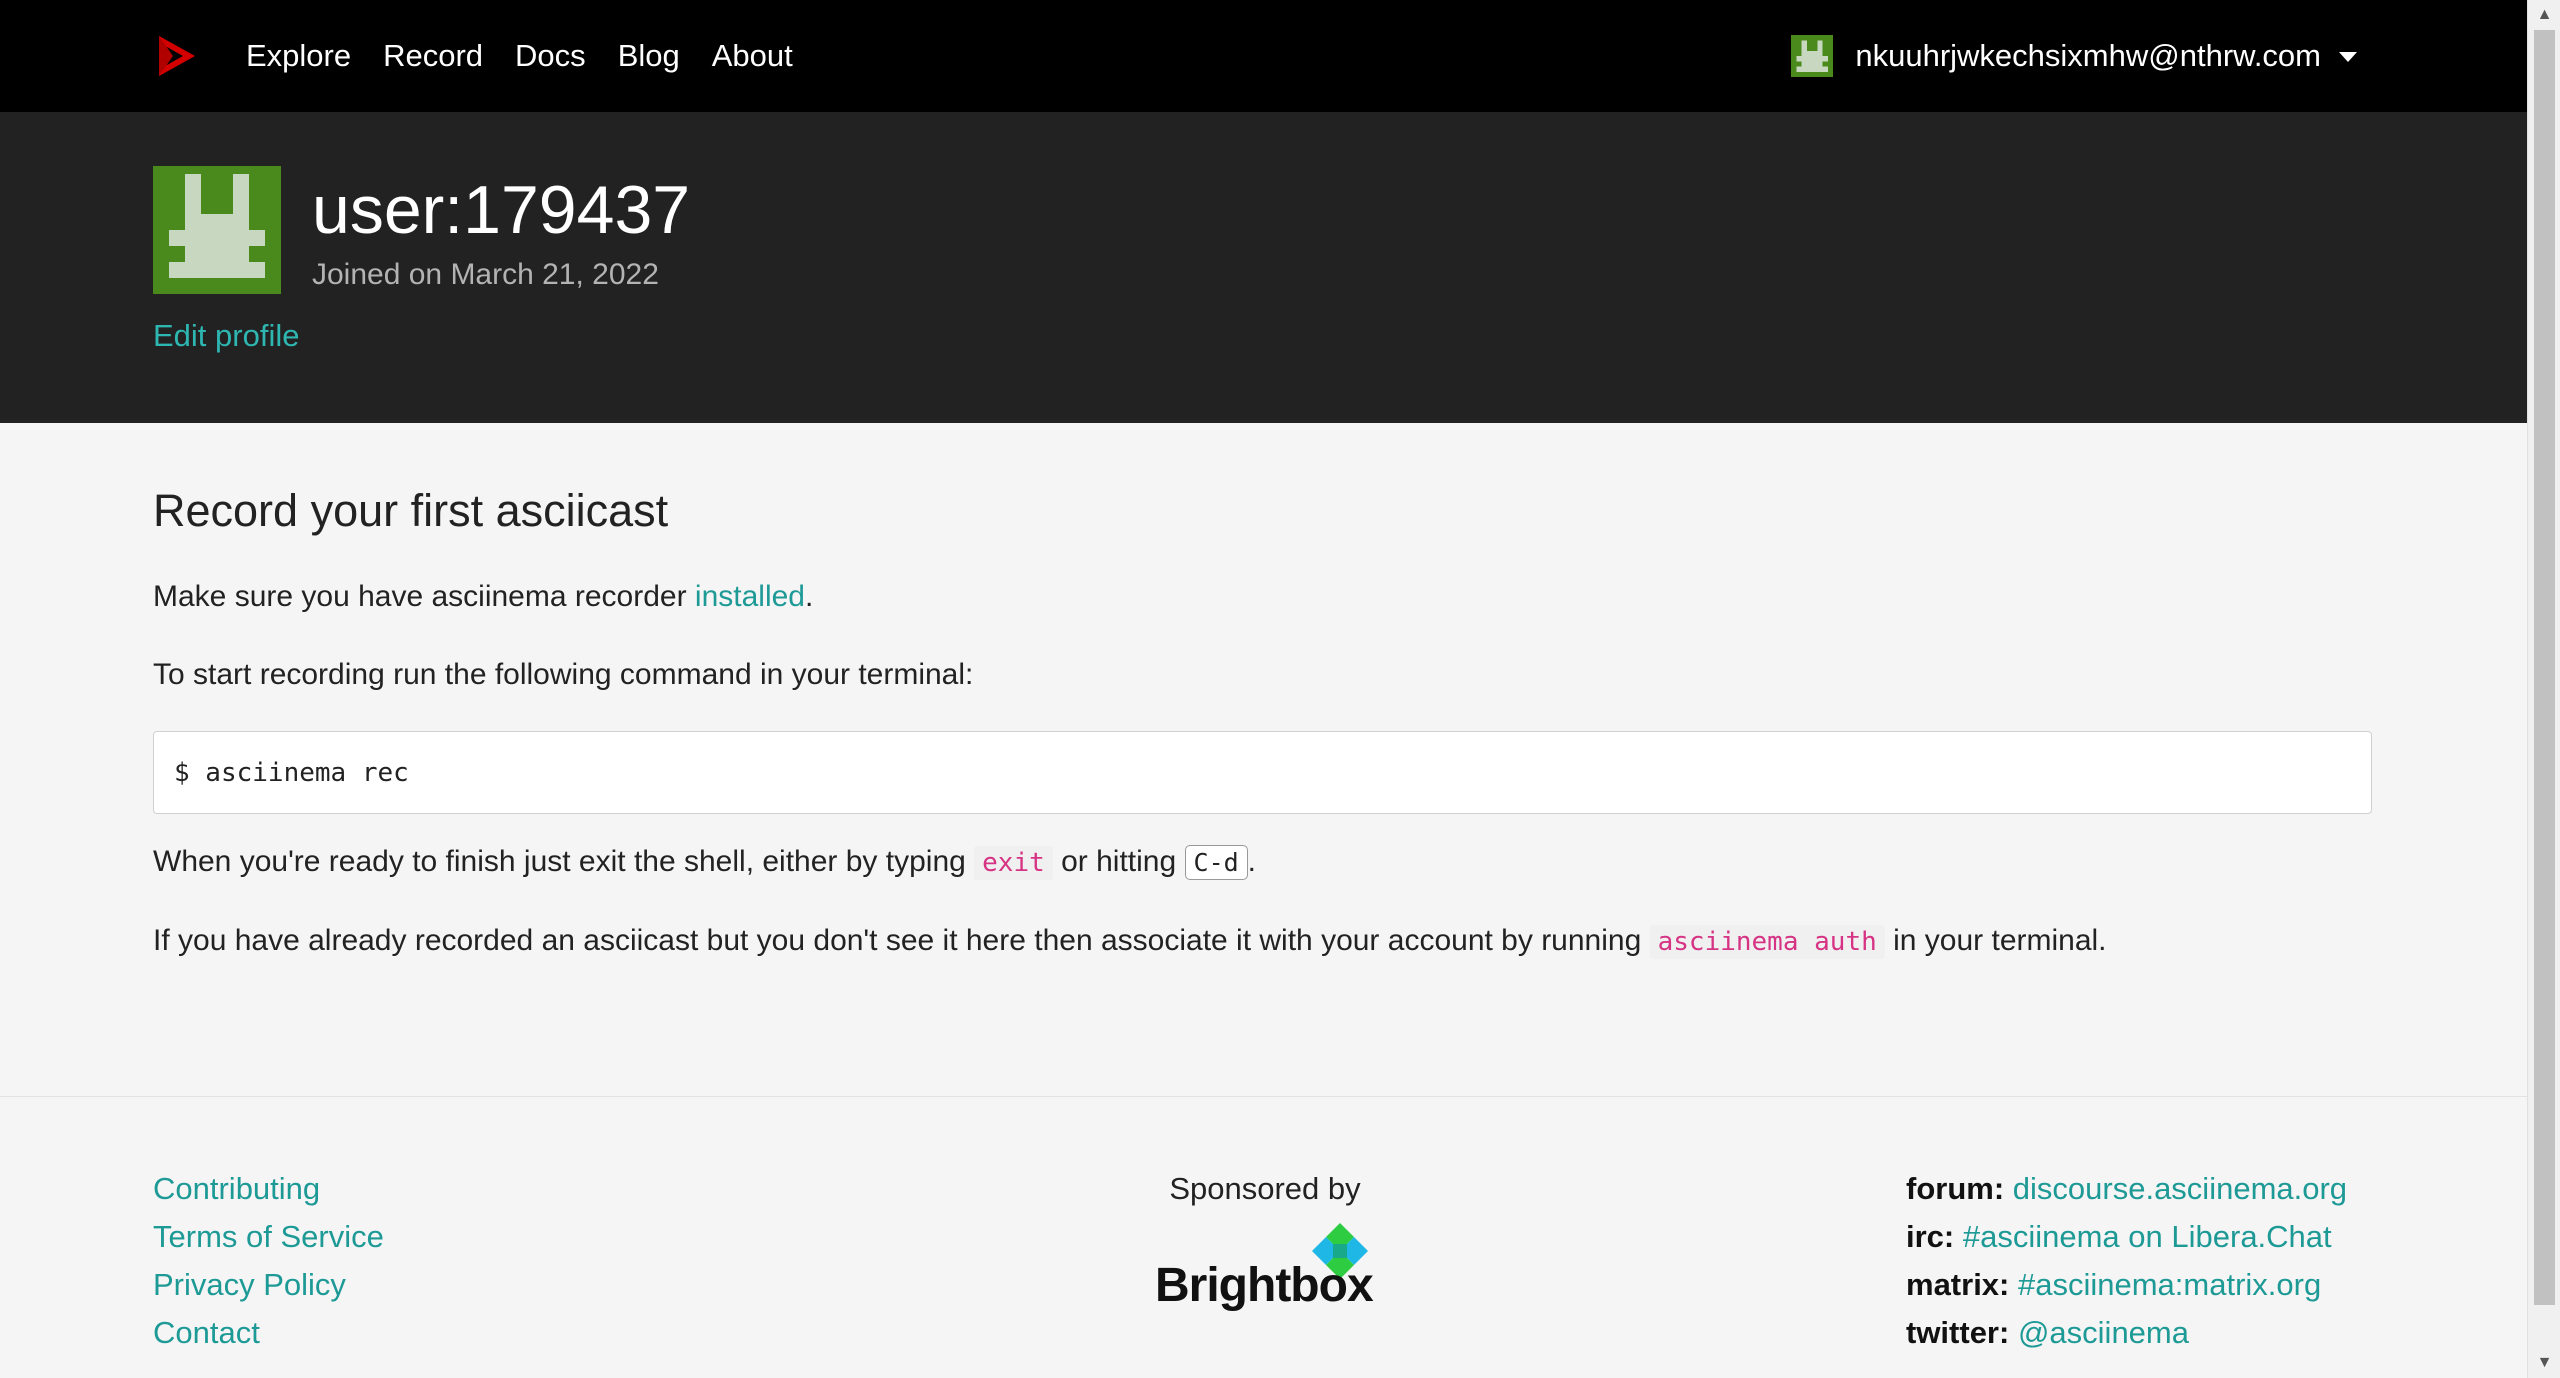 Image resolution: width=2560 pixels, height=1378 pixels. What do you see at coordinates (1262, 772) in the screenshot?
I see `record-command-block: $ asciinema rec` at bounding box center [1262, 772].